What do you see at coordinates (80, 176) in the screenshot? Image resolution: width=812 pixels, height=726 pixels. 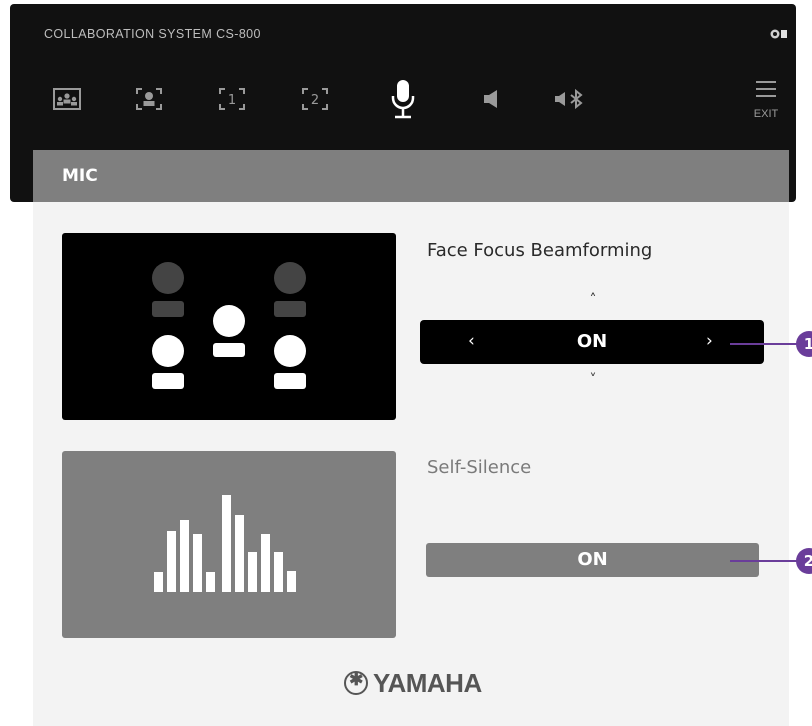 I see `panel-title: MIC` at bounding box center [80, 176].